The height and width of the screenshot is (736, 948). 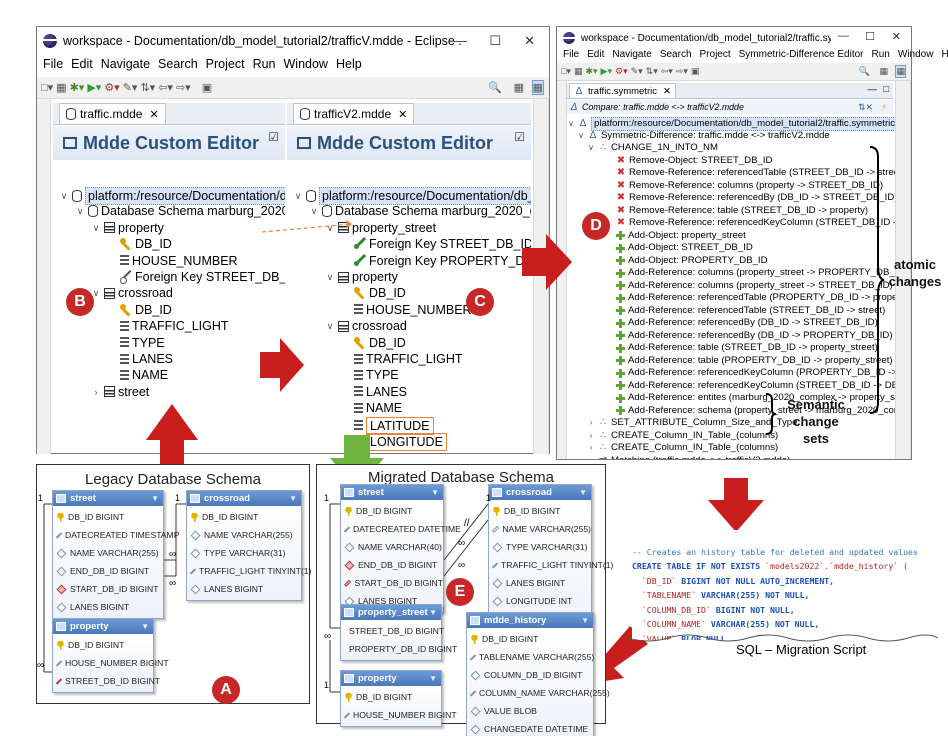 I want to click on sql-column-type: BIGINT NOT NULL,, so click(x=752, y=609).